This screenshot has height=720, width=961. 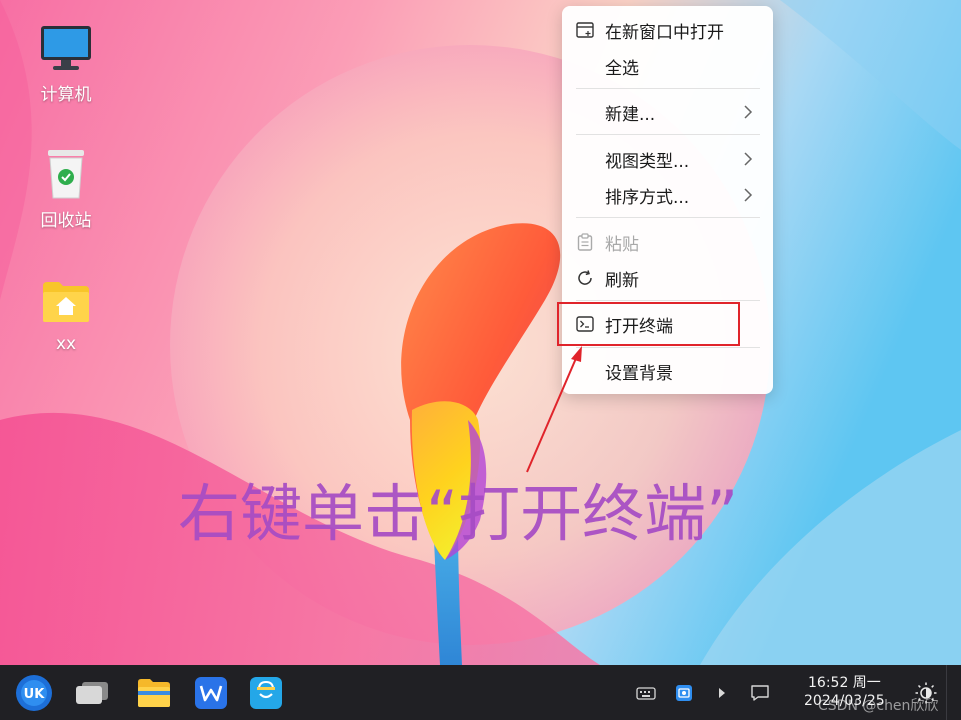 I want to click on uk-start-icon: UK, so click(x=34, y=693).